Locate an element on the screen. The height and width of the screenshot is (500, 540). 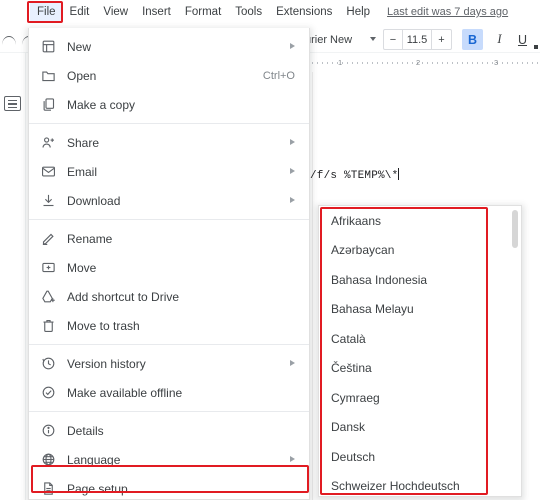
italic-button: I is located at coordinates (499, 39).